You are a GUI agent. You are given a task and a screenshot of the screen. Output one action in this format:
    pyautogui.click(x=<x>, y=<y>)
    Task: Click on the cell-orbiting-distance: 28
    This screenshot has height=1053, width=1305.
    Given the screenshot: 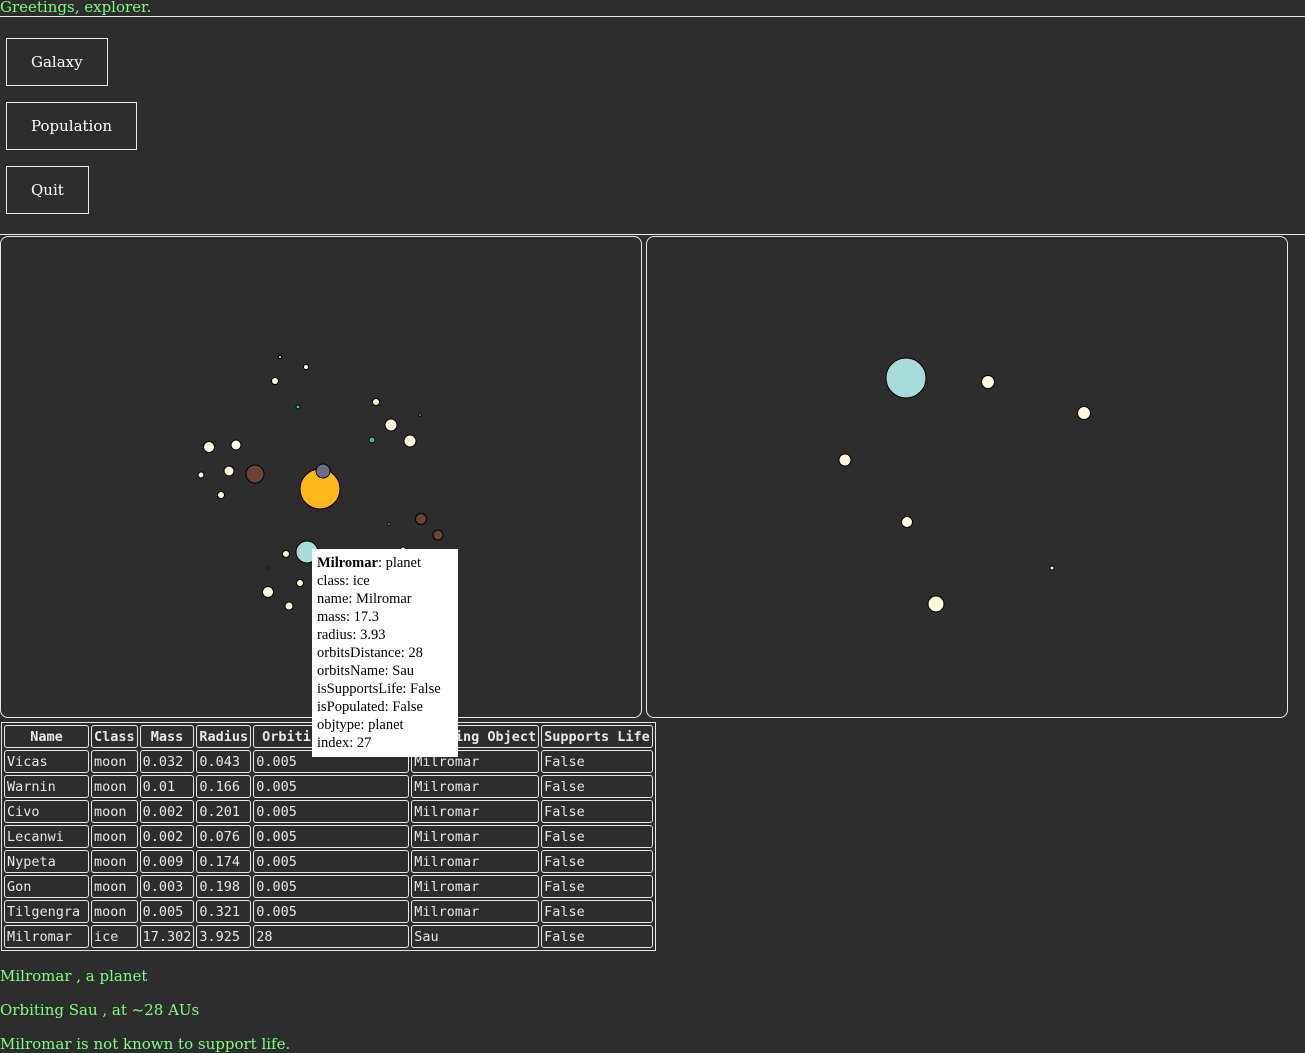 What is the action you would take?
    pyautogui.click(x=331, y=936)
    